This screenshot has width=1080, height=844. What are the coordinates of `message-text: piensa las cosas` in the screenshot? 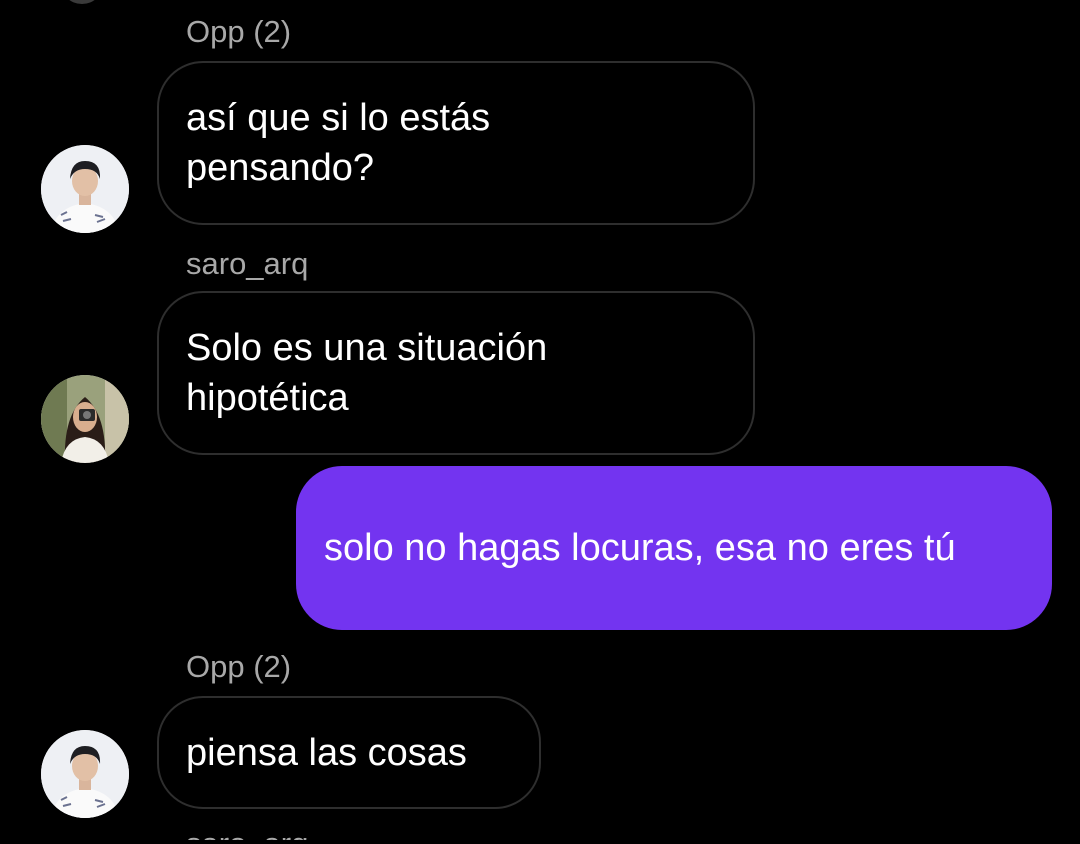 It's located at (326, 752).